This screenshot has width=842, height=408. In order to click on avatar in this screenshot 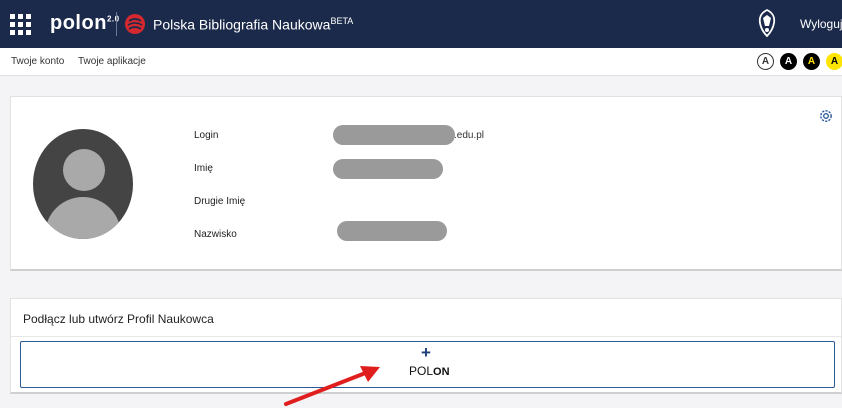, I will do `click(83, 184)`.